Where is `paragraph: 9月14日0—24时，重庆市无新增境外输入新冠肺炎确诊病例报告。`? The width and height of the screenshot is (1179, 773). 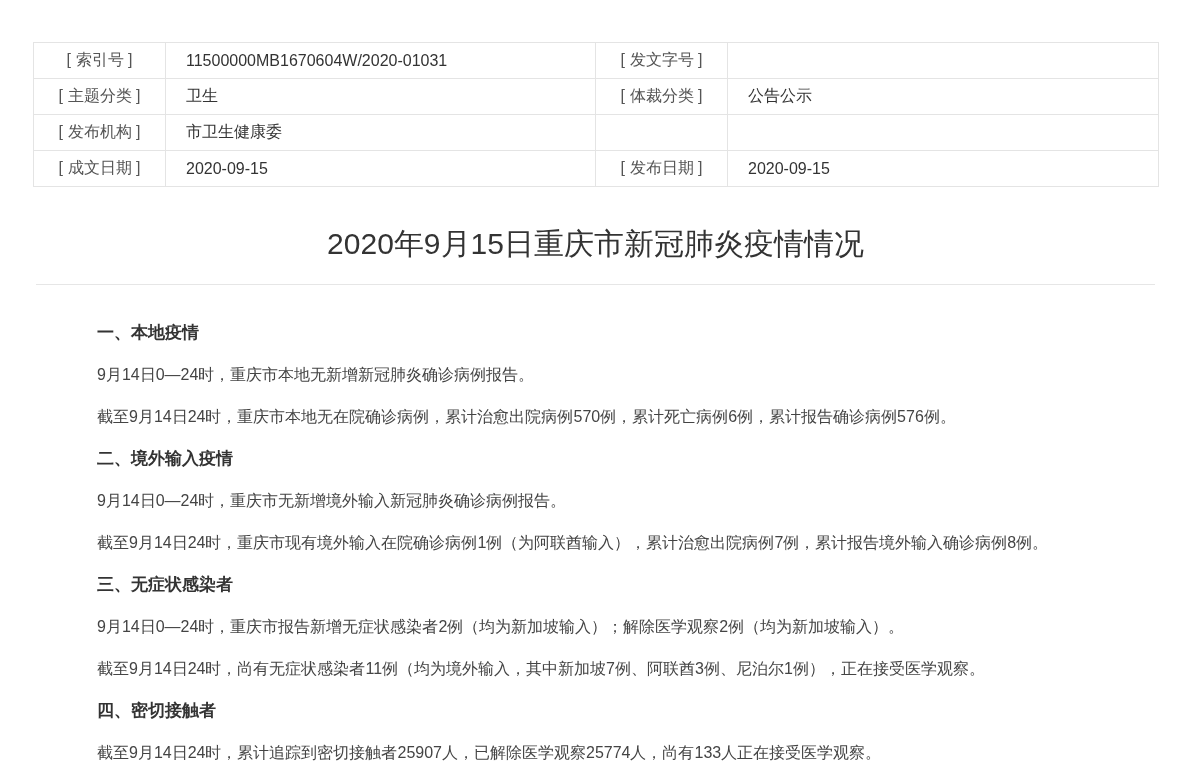 paragraph: 9月14日0—24时，重庆市无新增境外输入新冠肺炎确诊病例报告。 is located at coordinates (332, 501).